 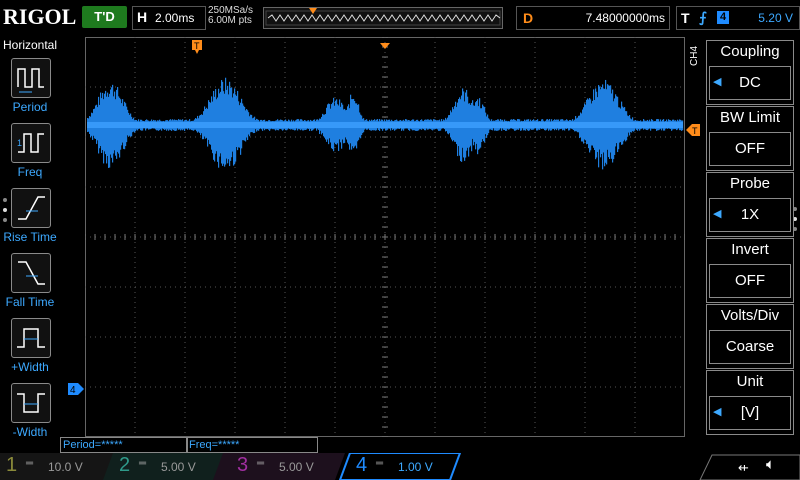 I want to click on invert-title: Invert, so click(x=750, y=249).